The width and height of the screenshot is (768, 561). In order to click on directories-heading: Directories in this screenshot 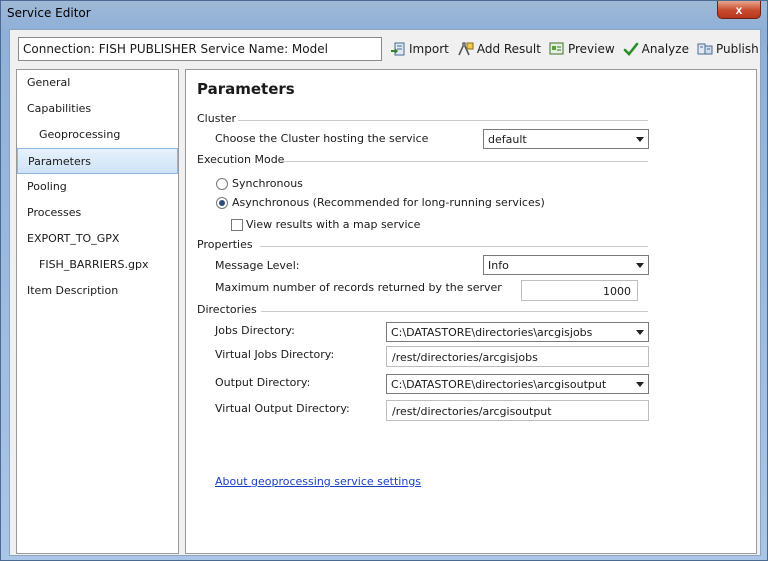, I will do `click(227, 309)`.